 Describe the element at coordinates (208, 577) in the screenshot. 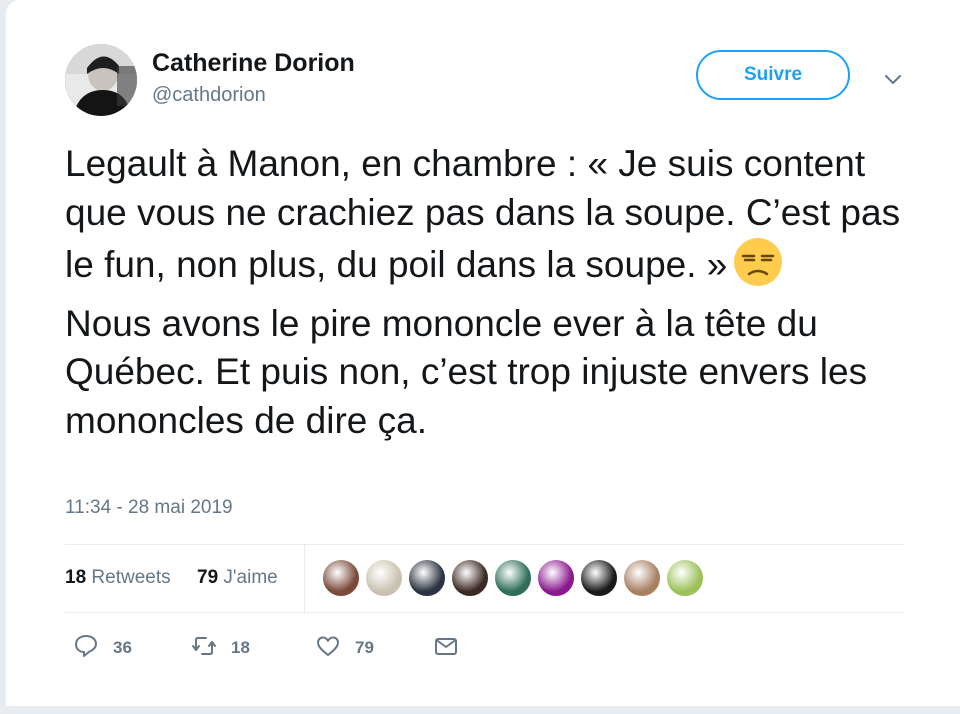

I see `likes-count: 79` at that location.